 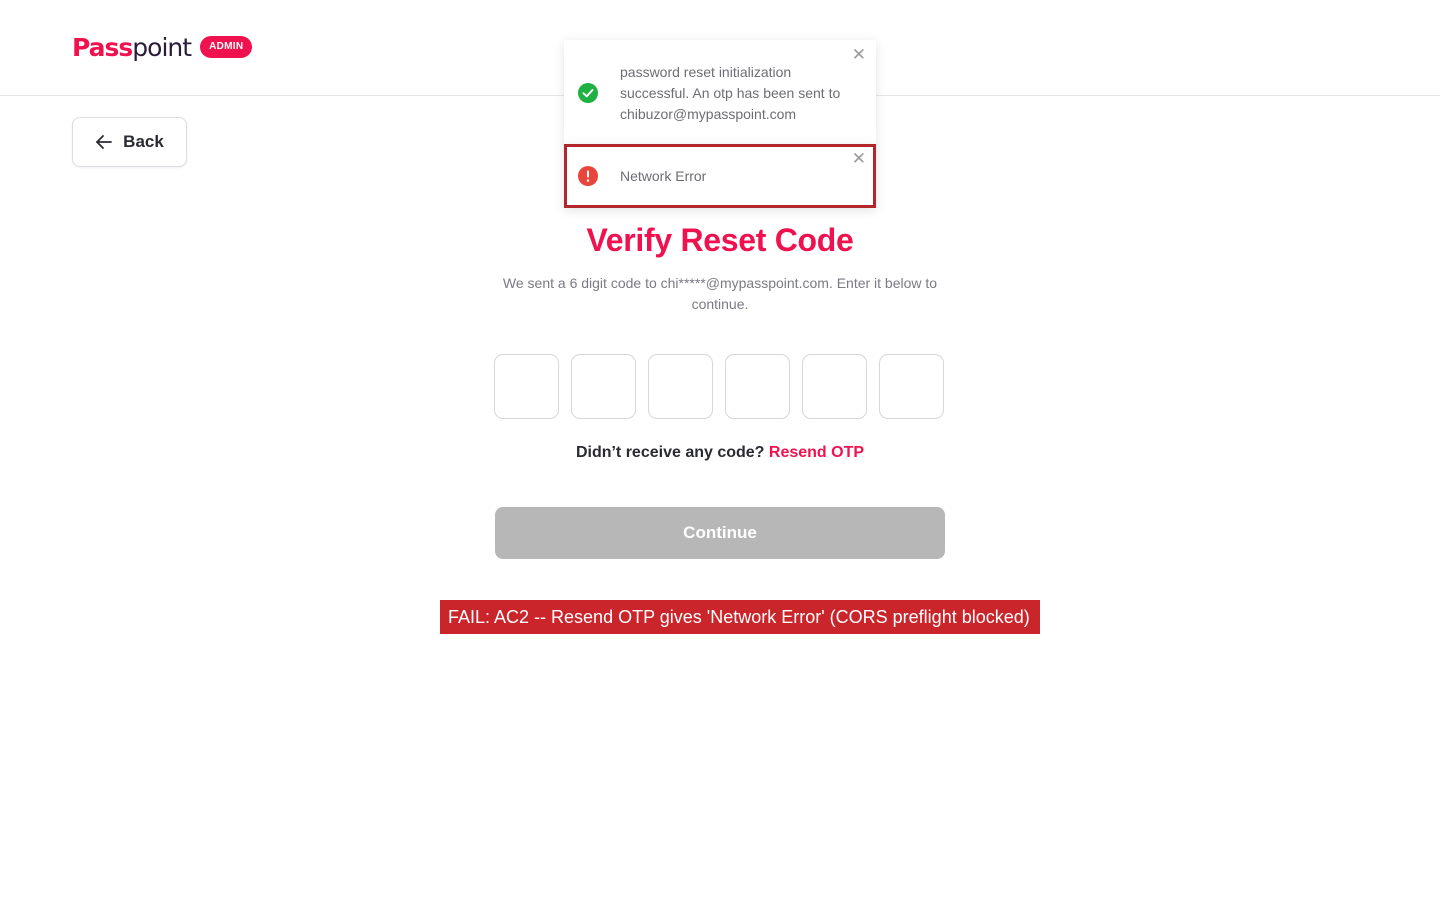 I want to click on toast-error-message: Network Error, so click(x=663, y=175).